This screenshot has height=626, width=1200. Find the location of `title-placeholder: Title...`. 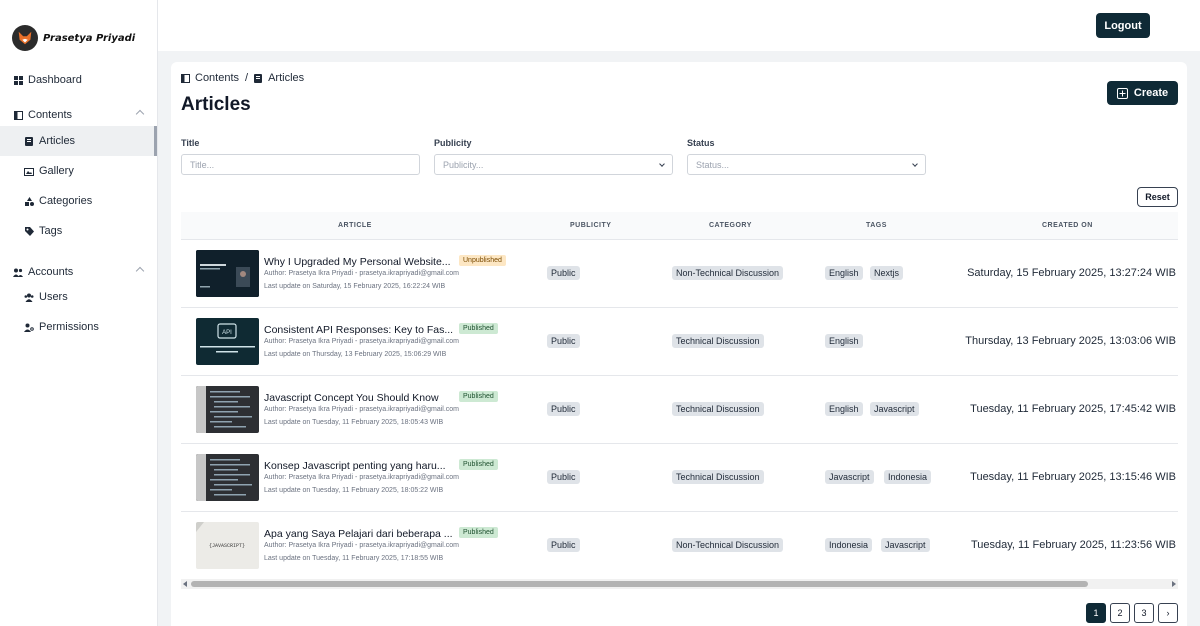

title-placeholder: Title... is located at coordinates (202, 164).